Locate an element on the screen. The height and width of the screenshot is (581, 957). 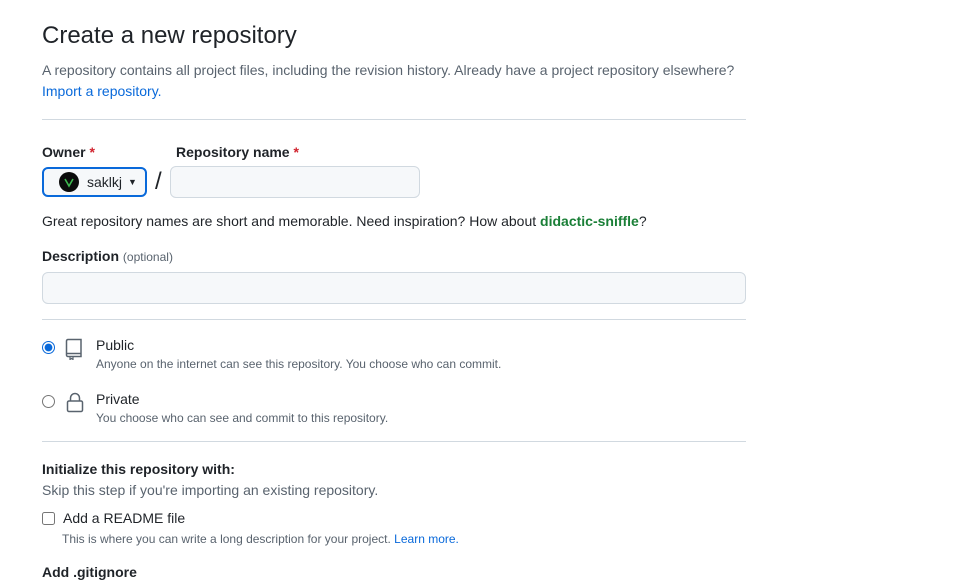
description-optional-tag: (optional) is located at coordinates (147, 257).